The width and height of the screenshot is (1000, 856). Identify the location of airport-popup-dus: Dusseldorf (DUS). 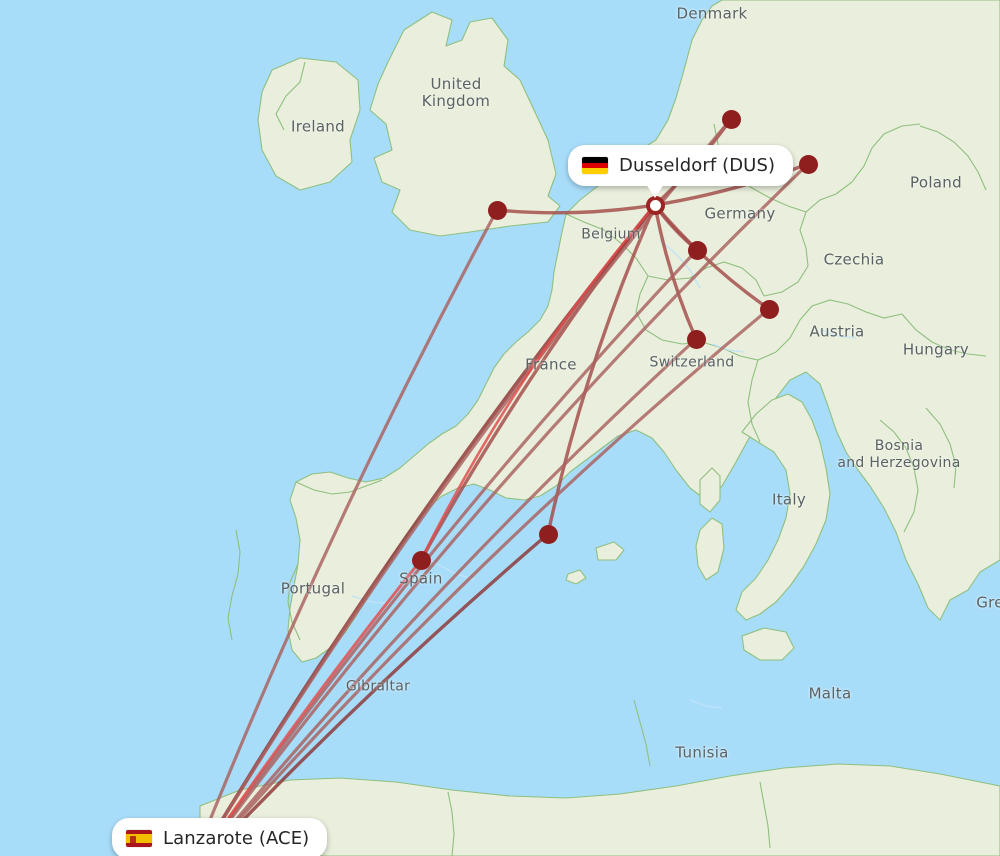
(681, 171).